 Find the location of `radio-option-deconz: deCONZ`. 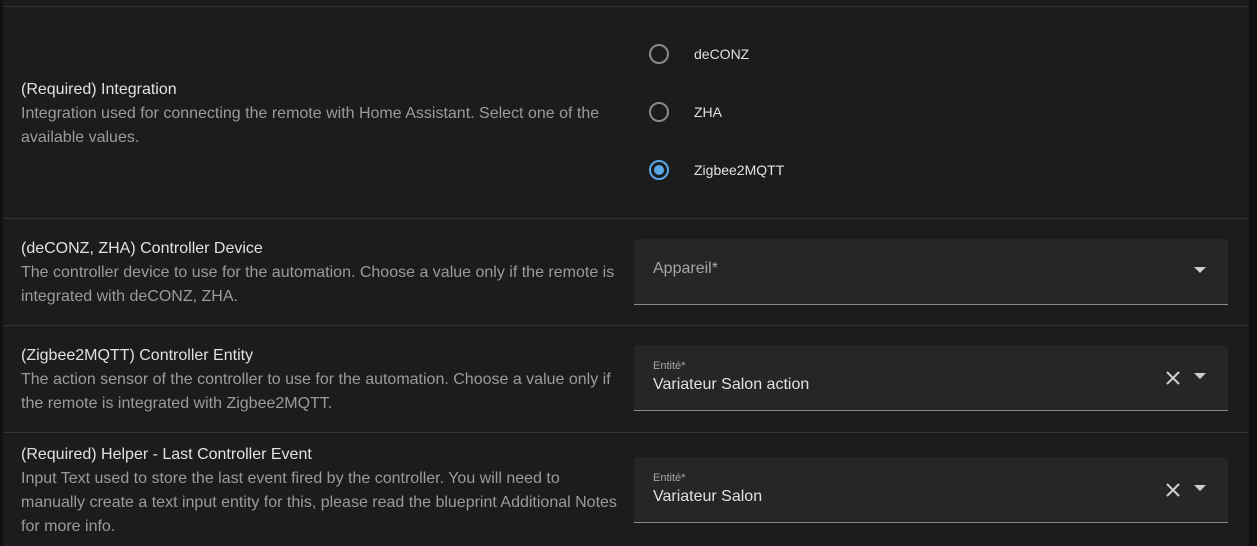

radio-option-deconz: deCONZ is located at coordinates (699, 54).